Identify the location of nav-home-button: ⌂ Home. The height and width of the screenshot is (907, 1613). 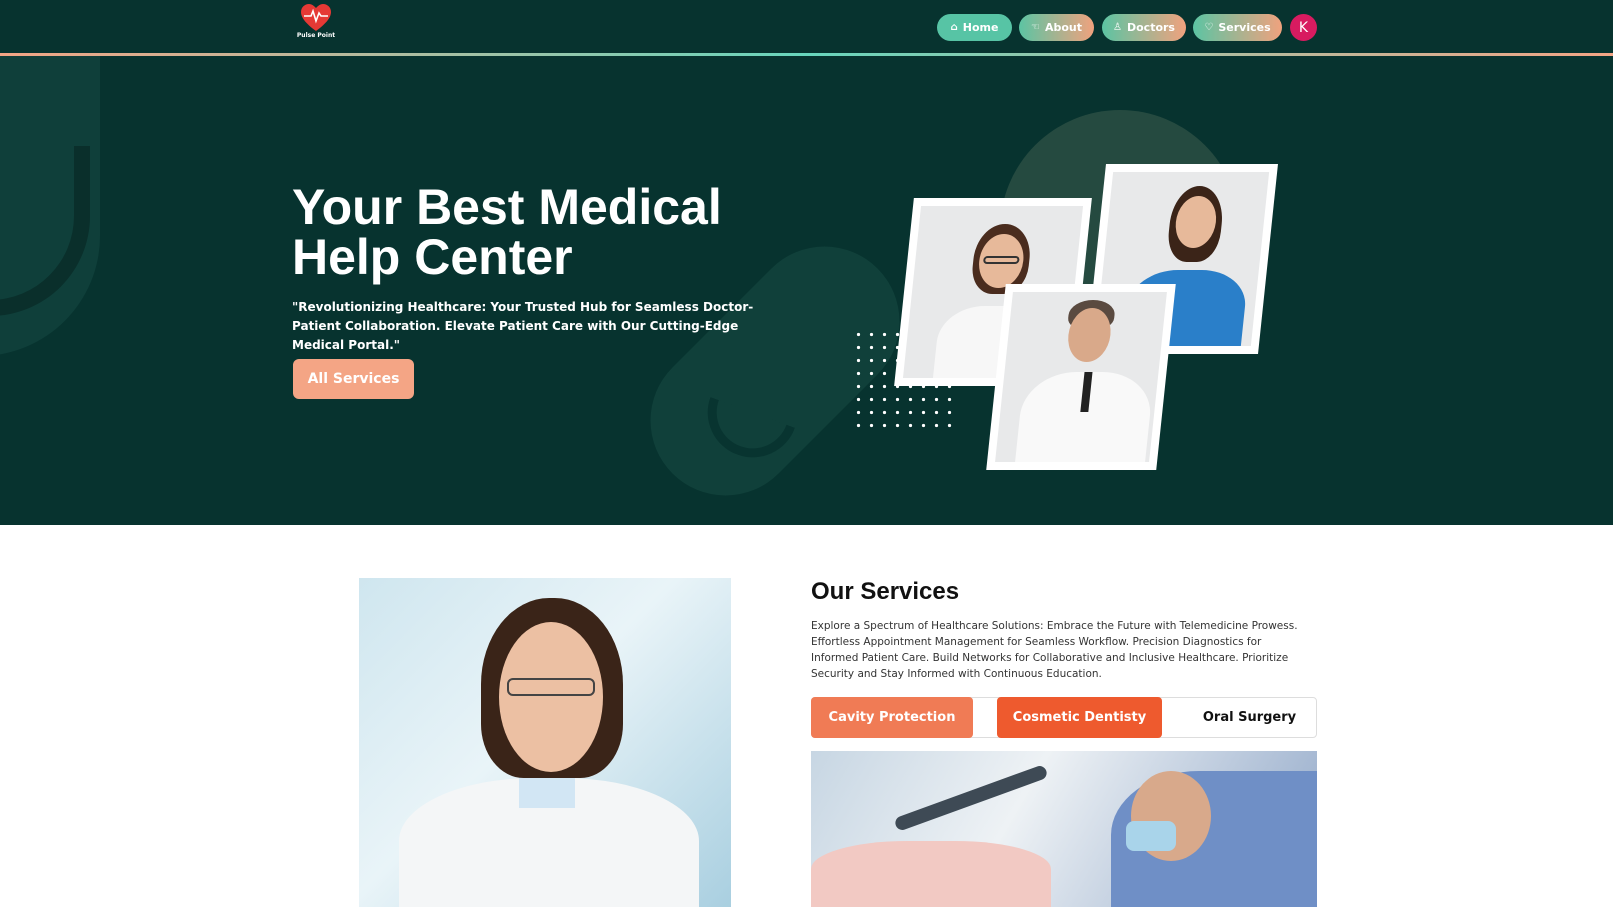
(974, 27).